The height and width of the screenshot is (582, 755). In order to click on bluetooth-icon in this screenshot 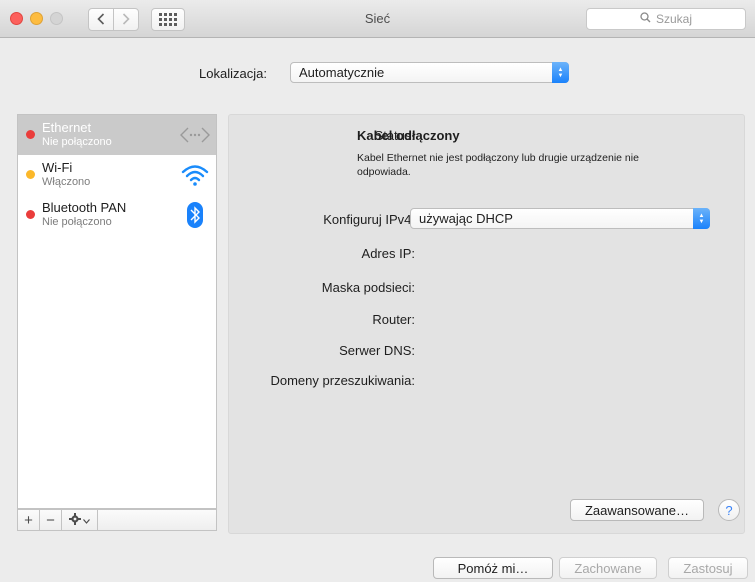, I will do `click(195, 215)`.